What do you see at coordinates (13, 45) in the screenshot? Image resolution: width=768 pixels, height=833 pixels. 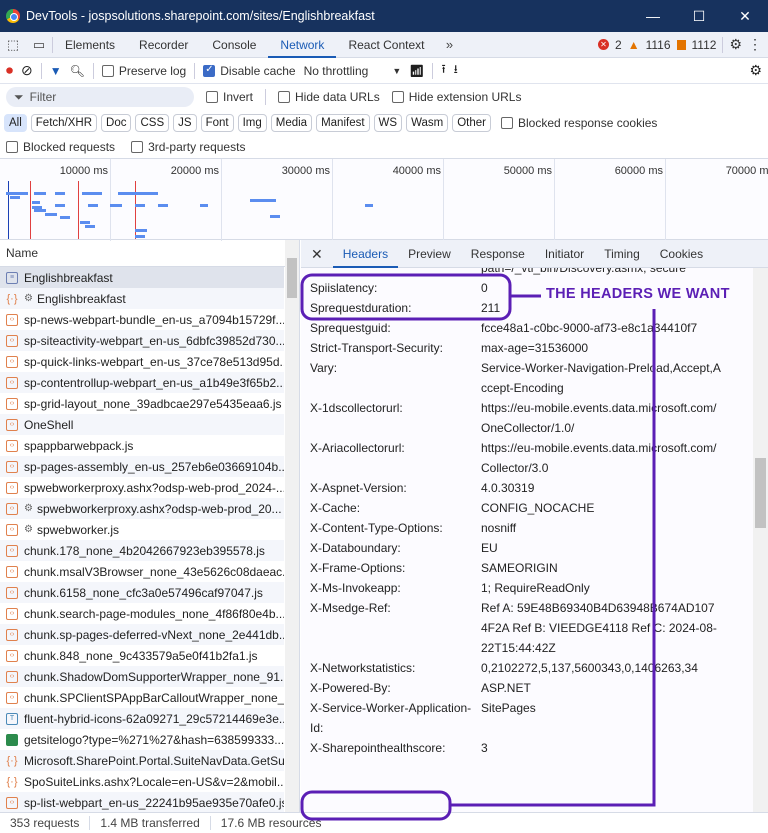 I see `inspect-element-icon: ⬚` at bounding box center [13, 45].